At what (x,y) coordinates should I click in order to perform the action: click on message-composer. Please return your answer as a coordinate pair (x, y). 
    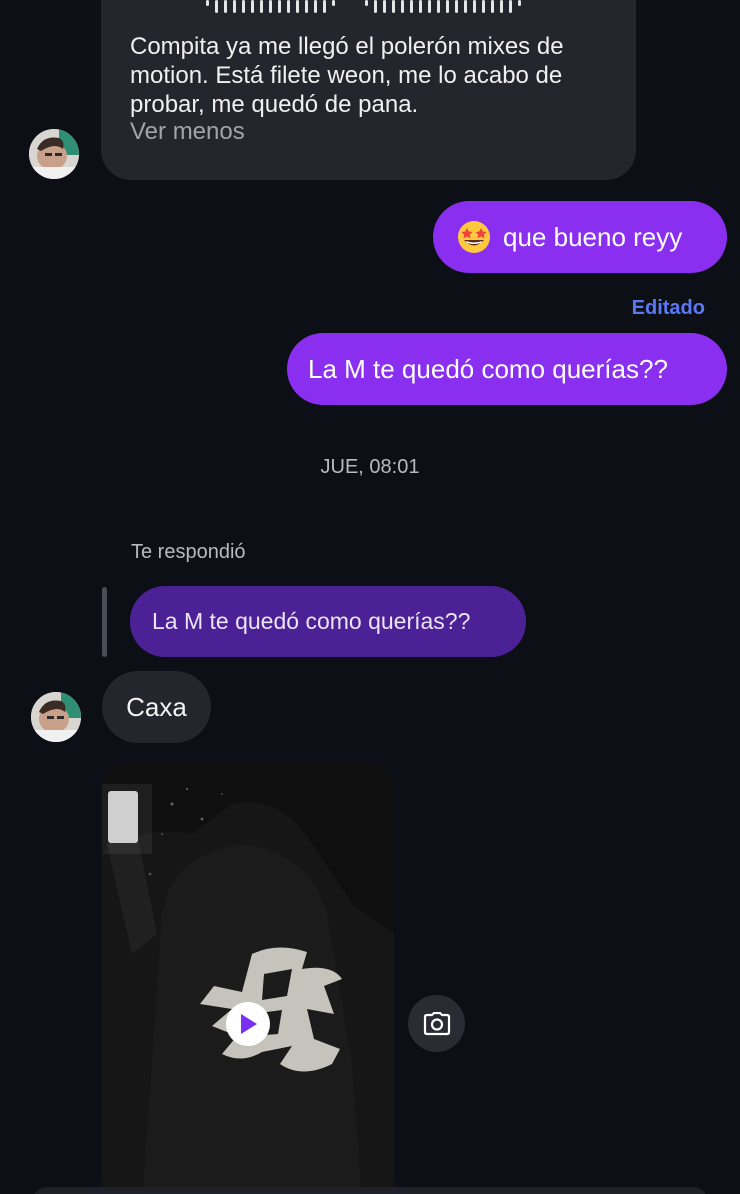
    Looking at the image, I should click on (370, 1190).